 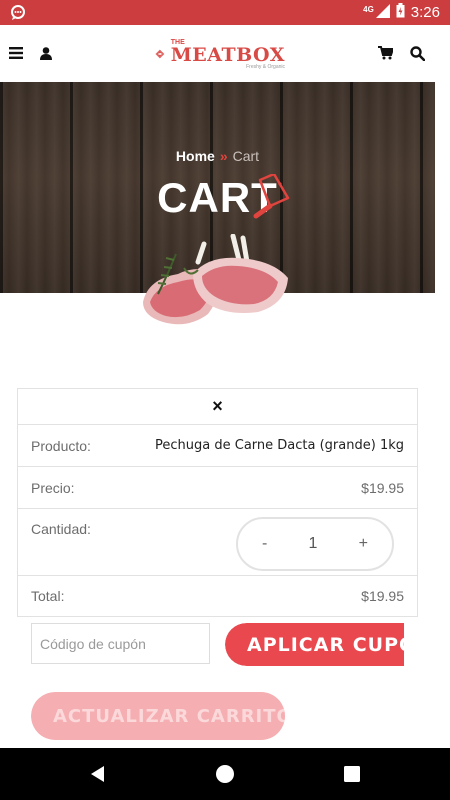 I want to click on brand-logo: THE MEATBOX Freshy & Organic, so click(x=220, y=54).